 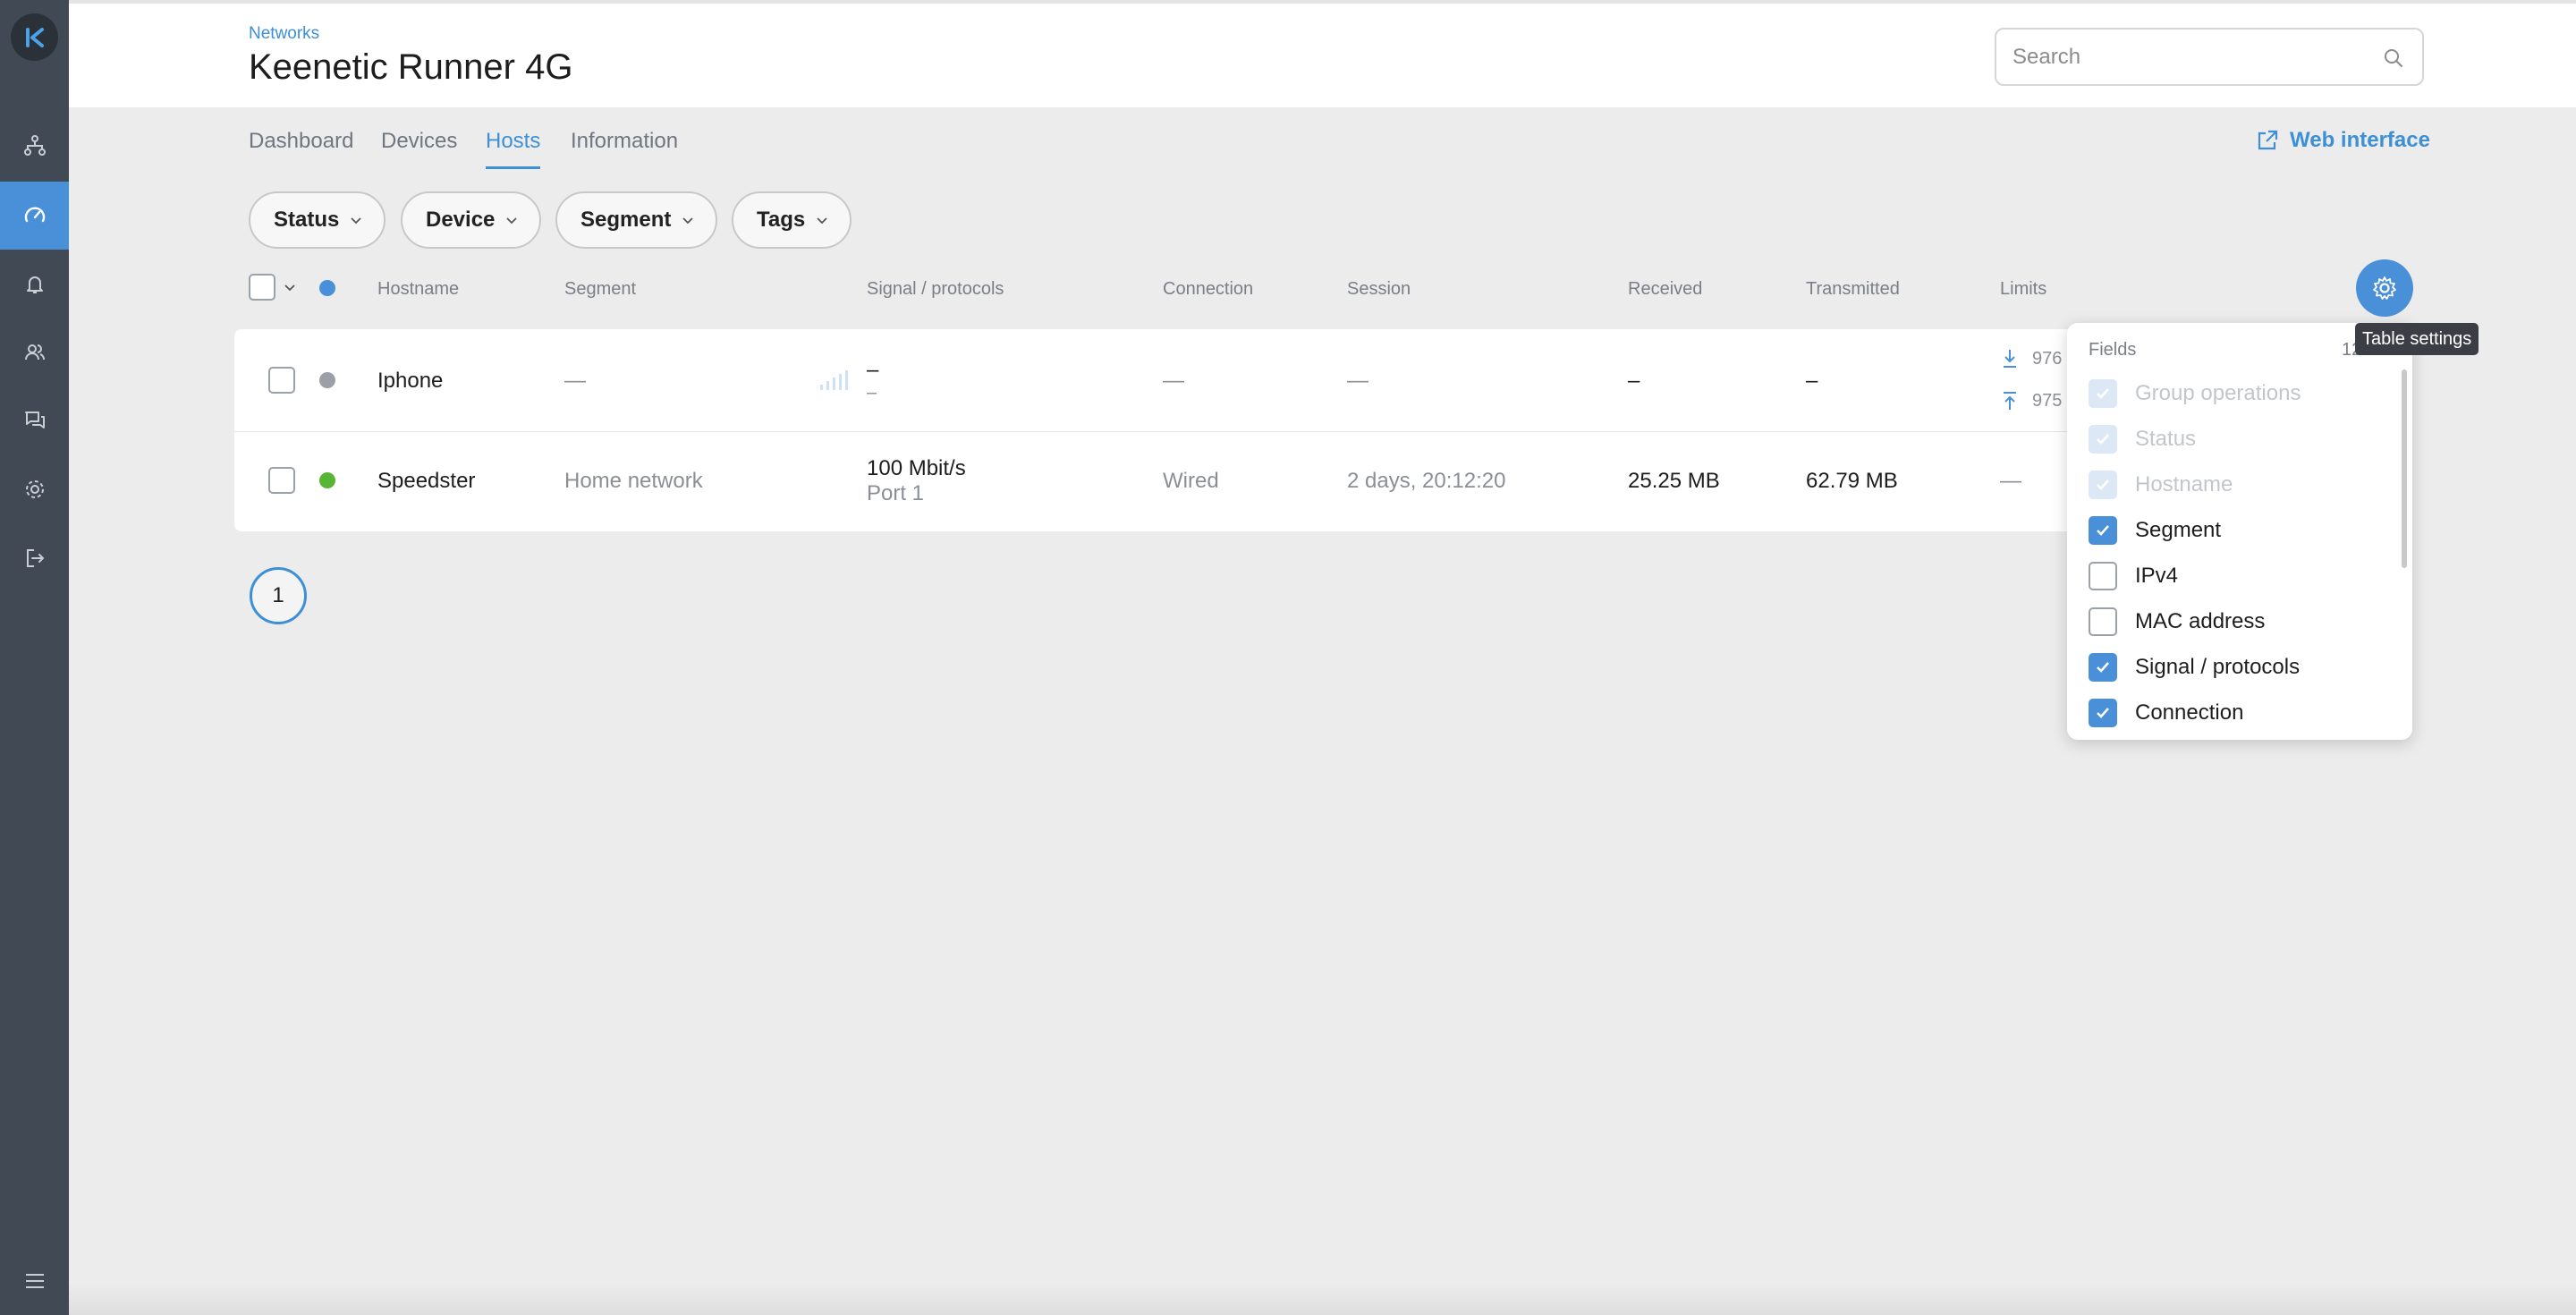 I want to click on tab-information: Information, so click(x=624, y=147).